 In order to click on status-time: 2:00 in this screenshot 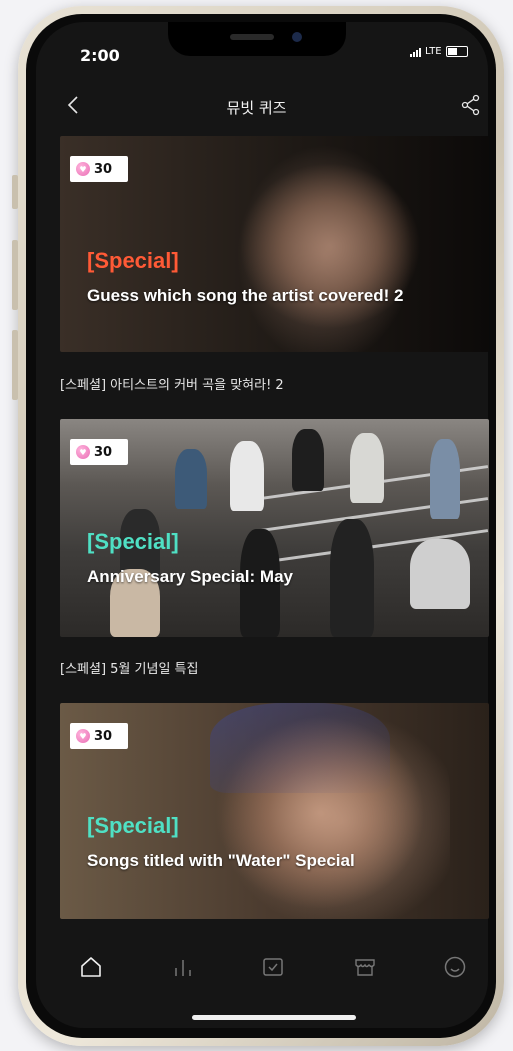, I will do `click(100, 55)`.